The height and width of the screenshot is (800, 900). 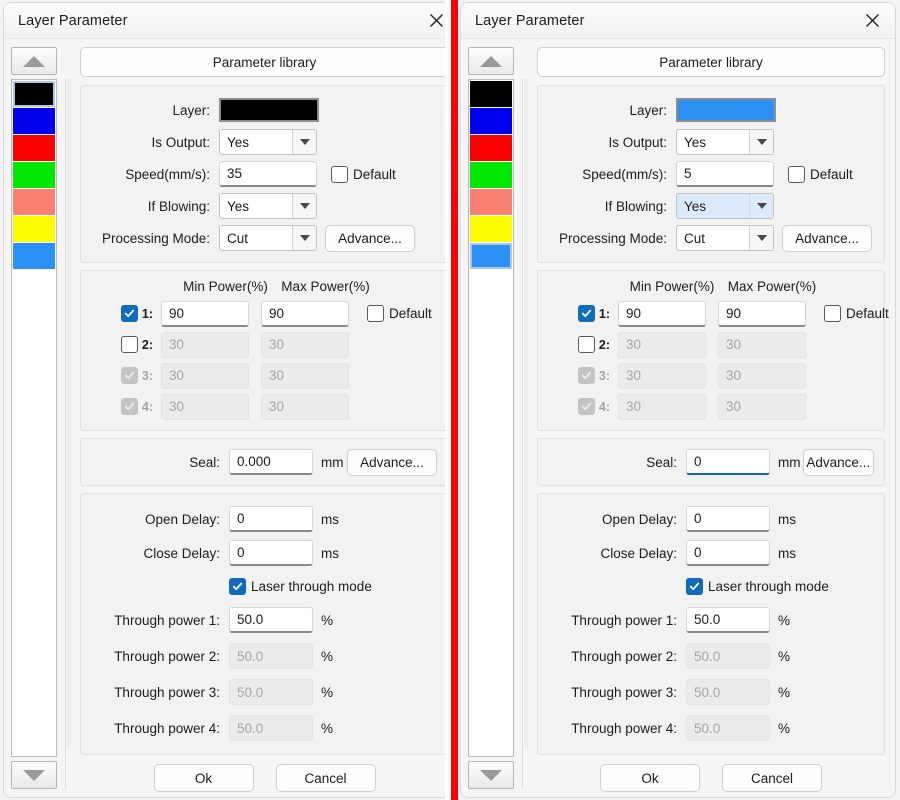 What do you see at coordinates (784, 692) in the screenshot?
I see `through-power-3-unit: %` at bounding box center [784, 692].